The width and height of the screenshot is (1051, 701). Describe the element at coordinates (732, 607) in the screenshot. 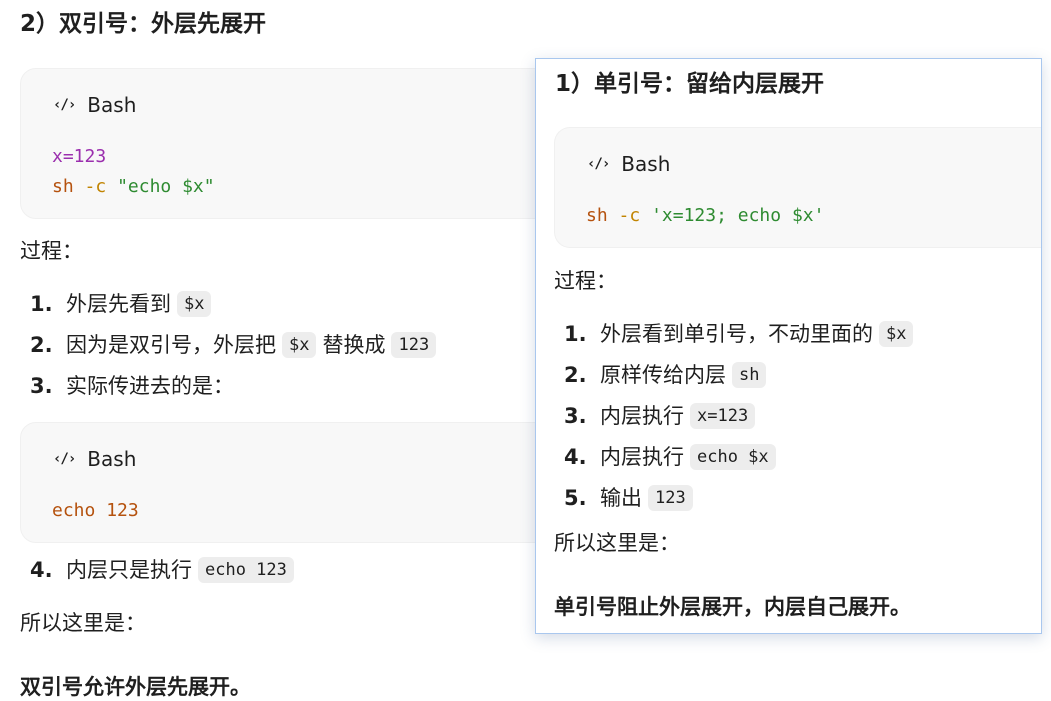

I see `conclusion-text: 单引号阻止外层展开，内层自己展开。` at that location.